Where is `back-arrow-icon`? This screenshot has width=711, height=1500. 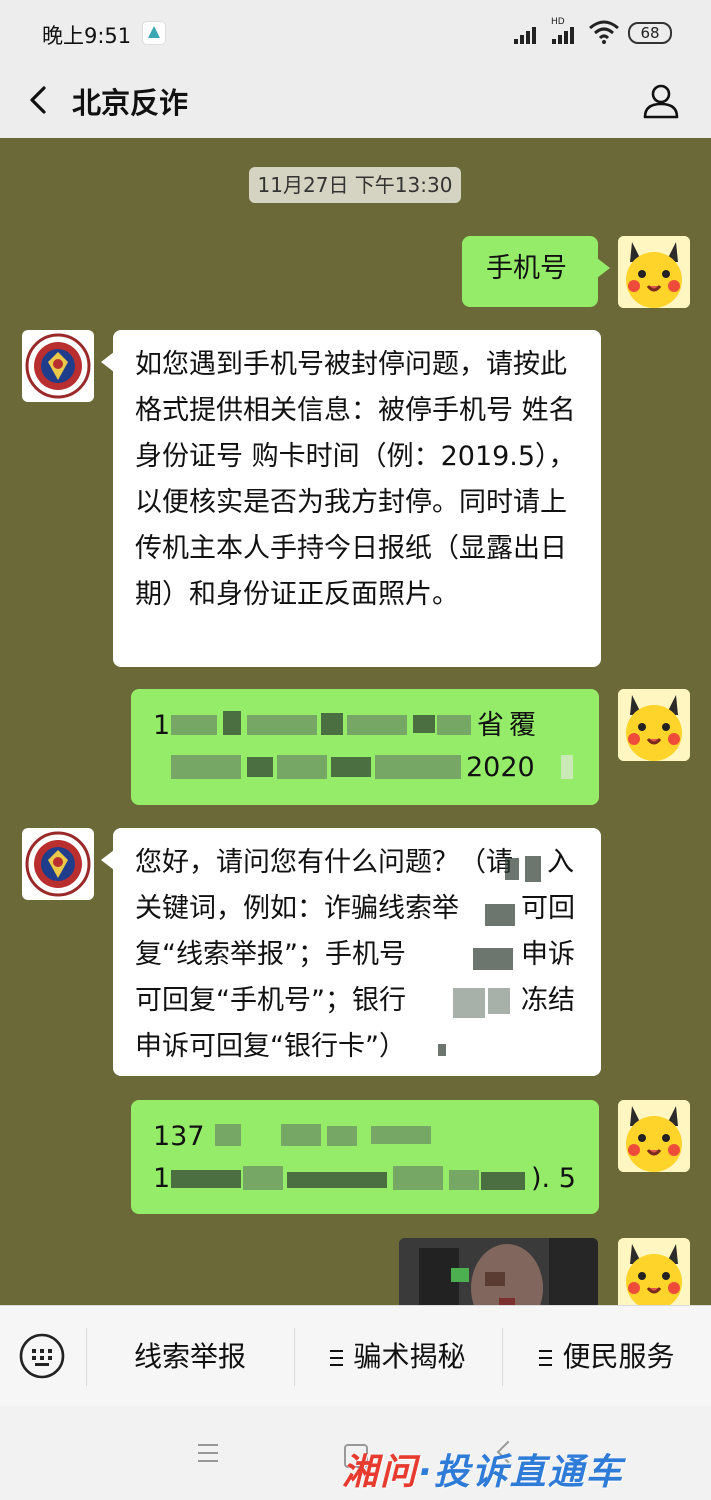 back-arrow-icon is located at coordinates (40, 100).